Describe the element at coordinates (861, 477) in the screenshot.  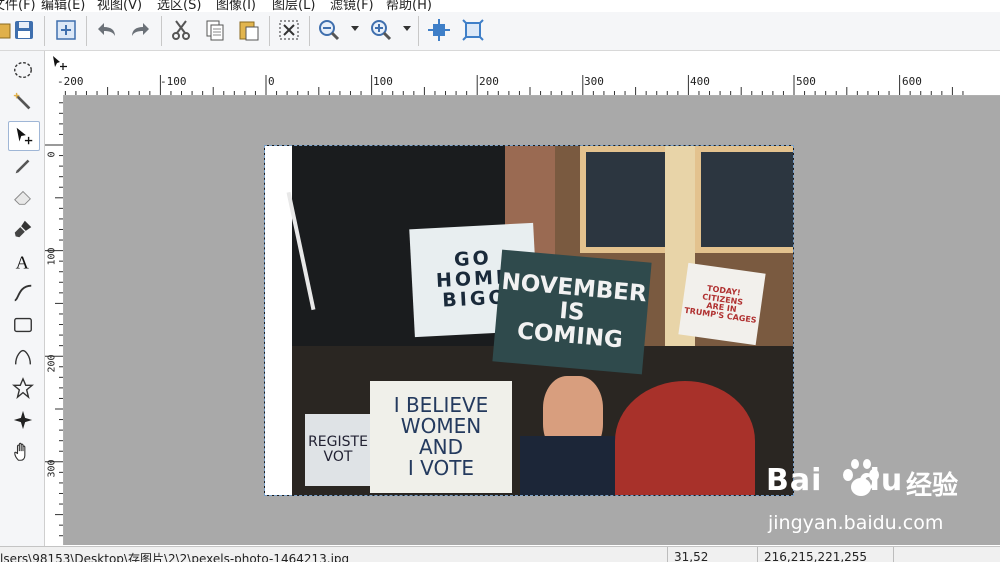
I see `paw-icon` at that location.